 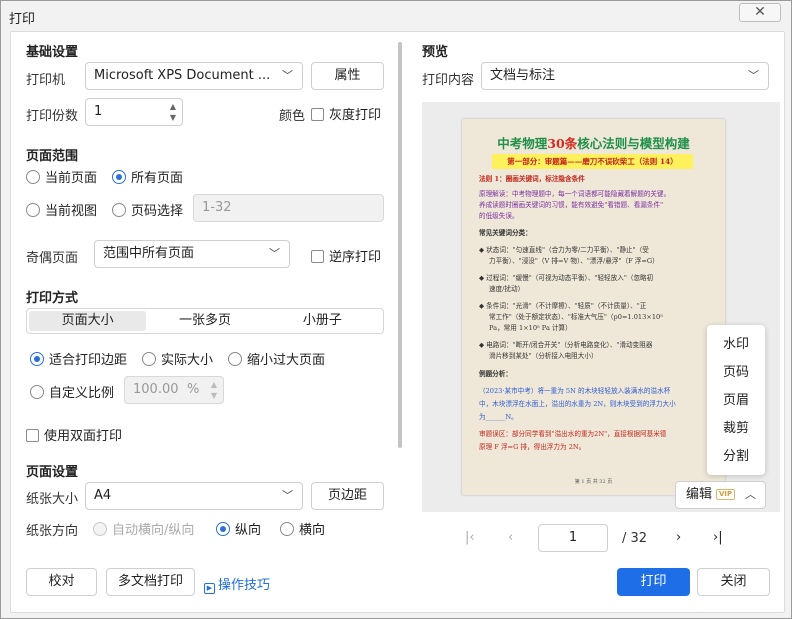 What do you see at coordinates (522, 143) in the screenshot?
I see `doc-title-part: 中考物理` at bounding box center [522, 143].